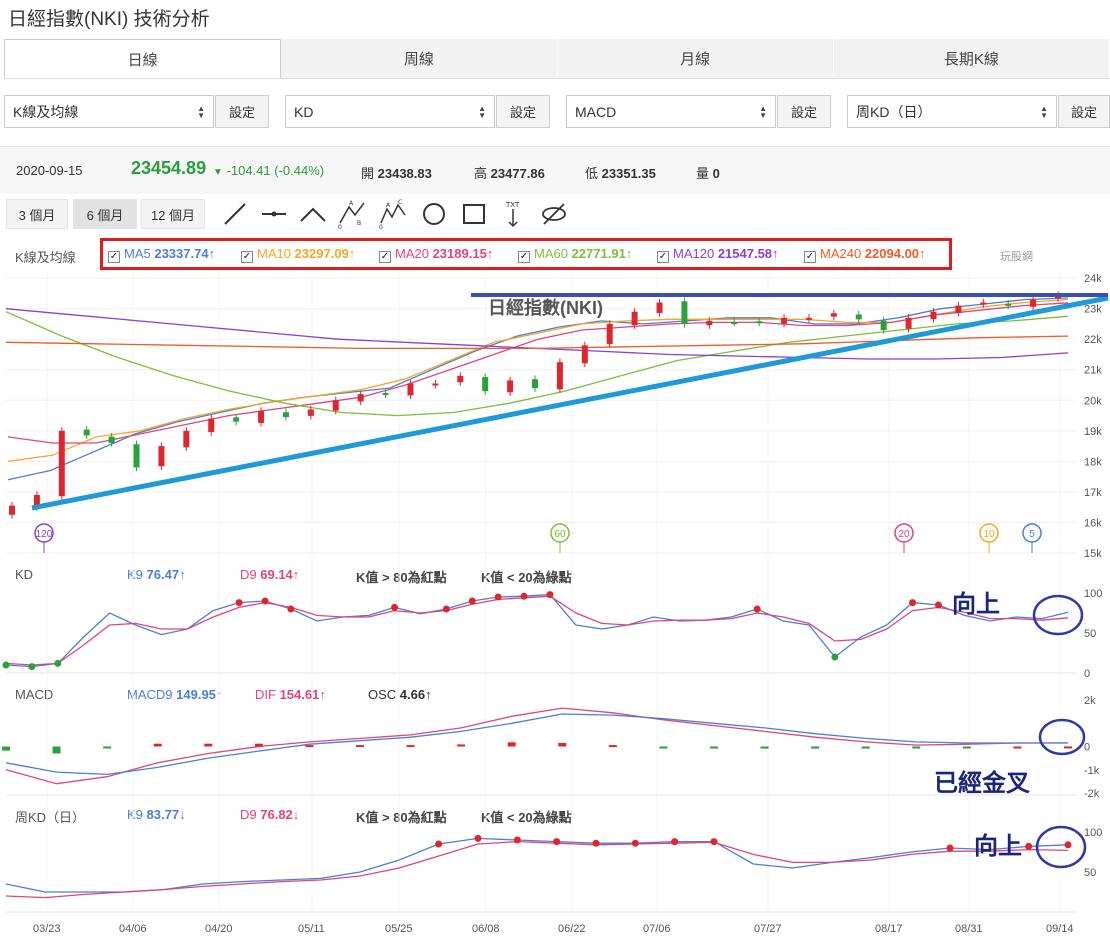 The image size is (1110, 947). What do you see at coordinates (311, 929) in the screenshot?
I see `x-tick-label: 05/11` at bounding box center [311, 929].